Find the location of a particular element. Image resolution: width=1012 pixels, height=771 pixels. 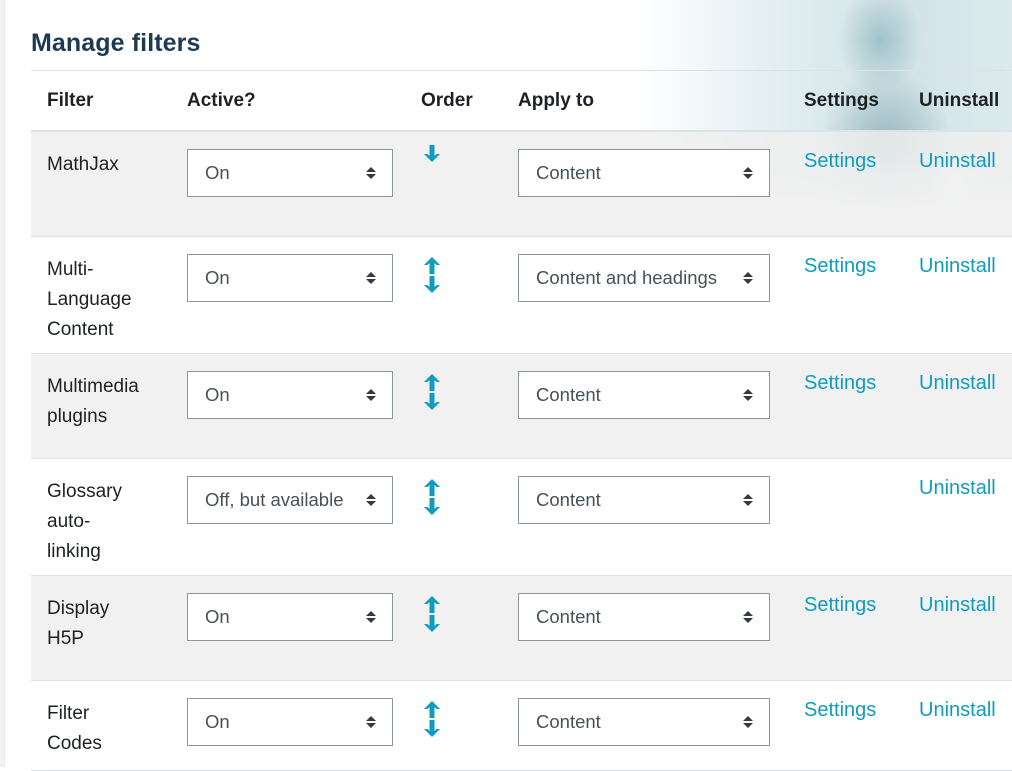

filter-name-line: Multi- is located at coordinates (70, 269).